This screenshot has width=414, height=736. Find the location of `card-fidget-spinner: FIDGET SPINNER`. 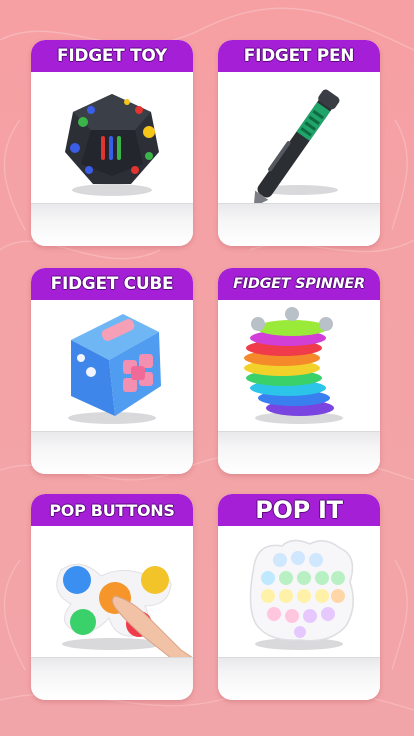

card-fidget-spinner: FIDGET SPINNER is located at coordinates (299, 371).